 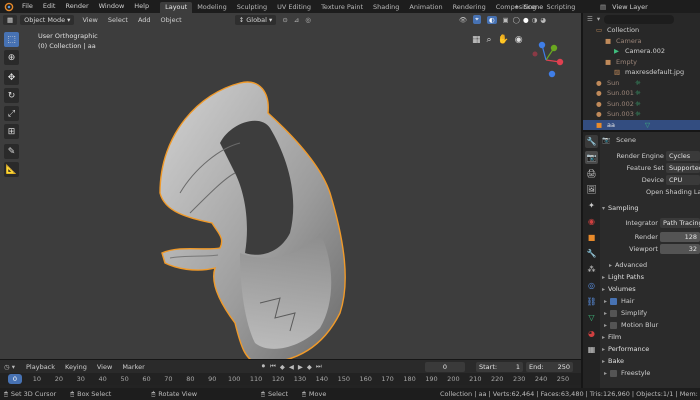 I want to click on shading-wireframe-icon: ◯, so click(x=516, y=20).